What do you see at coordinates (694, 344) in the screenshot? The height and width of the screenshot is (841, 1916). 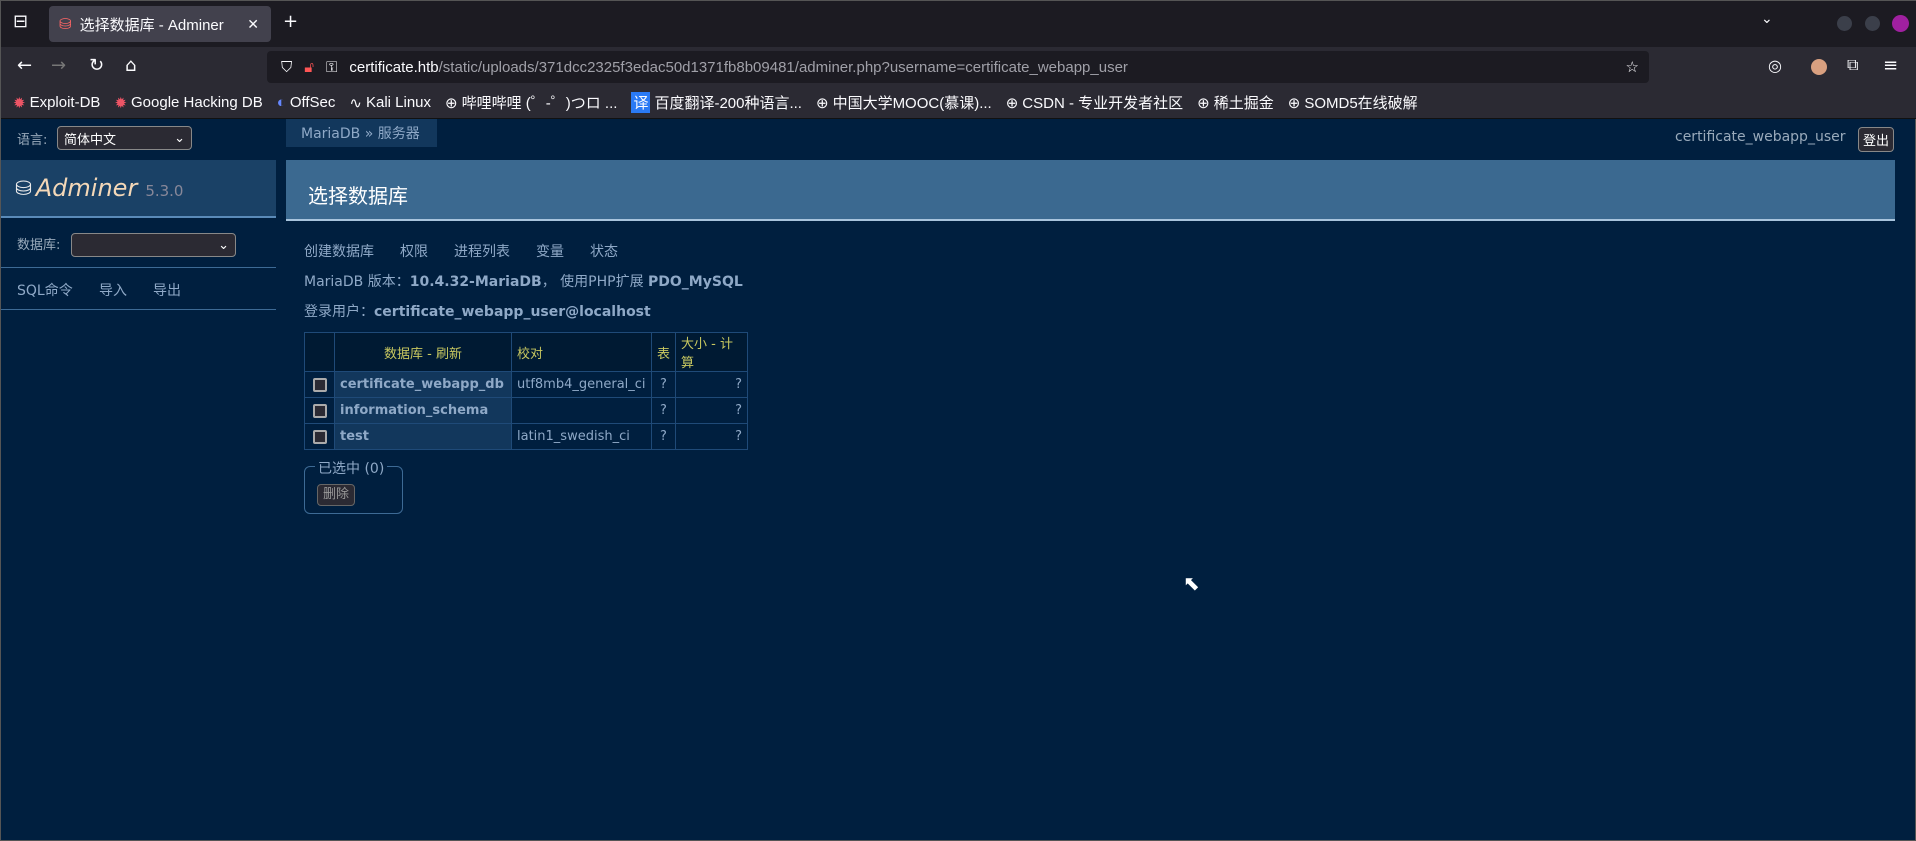 I see `size-header: 大小` at bounding box center [694, 344].